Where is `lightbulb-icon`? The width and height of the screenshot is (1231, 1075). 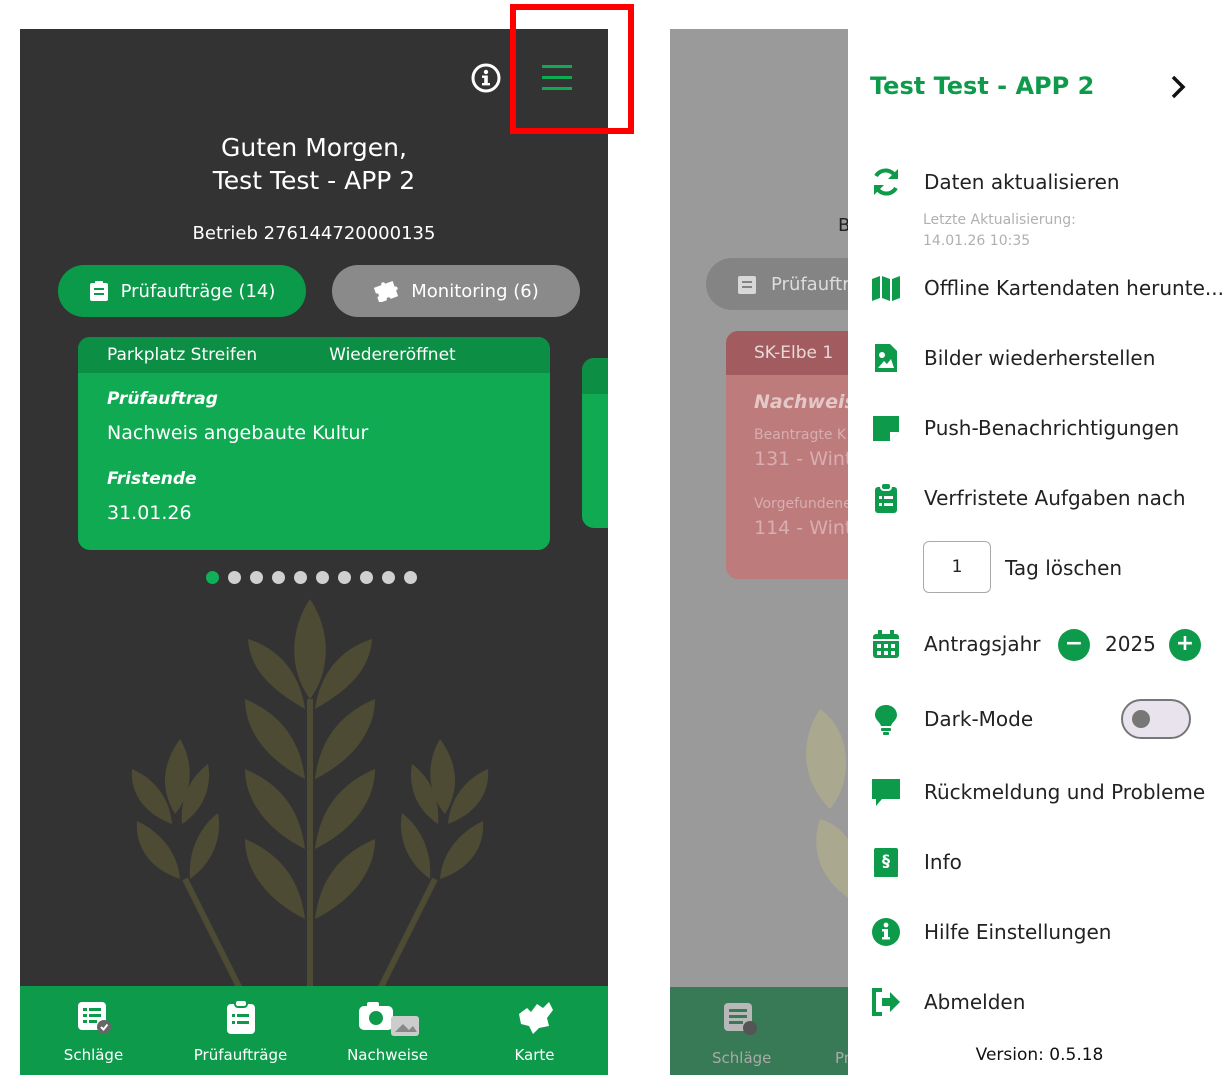 lightbulb-icon is located at coordinates (886, 720).